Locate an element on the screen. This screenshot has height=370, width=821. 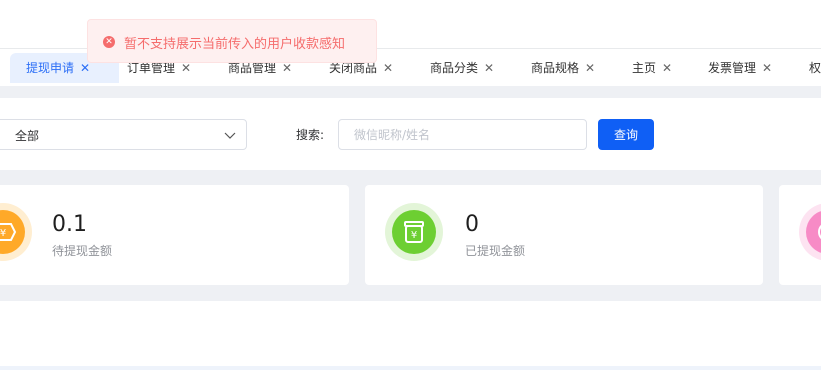
toast-message: 暂不支持展示当前传入的用户收款感知 is located at coordinates (235, 44).